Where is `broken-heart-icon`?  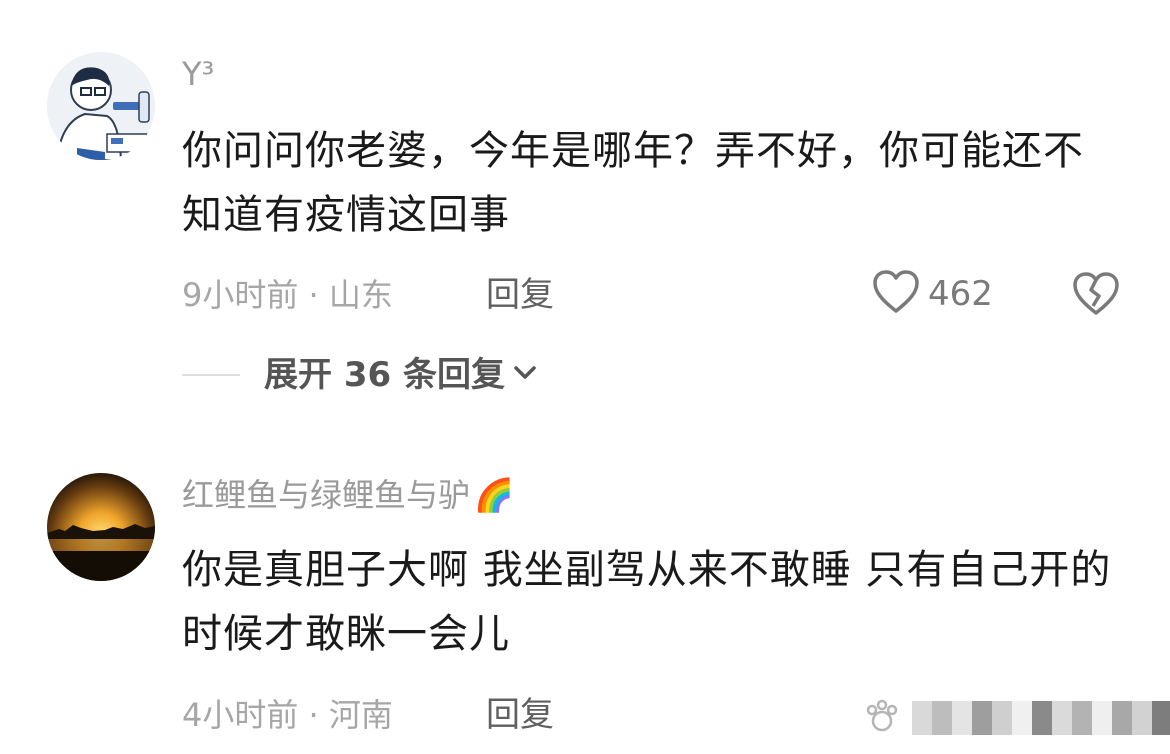 broken-heart-icon is located at coordinates (1096, 296).